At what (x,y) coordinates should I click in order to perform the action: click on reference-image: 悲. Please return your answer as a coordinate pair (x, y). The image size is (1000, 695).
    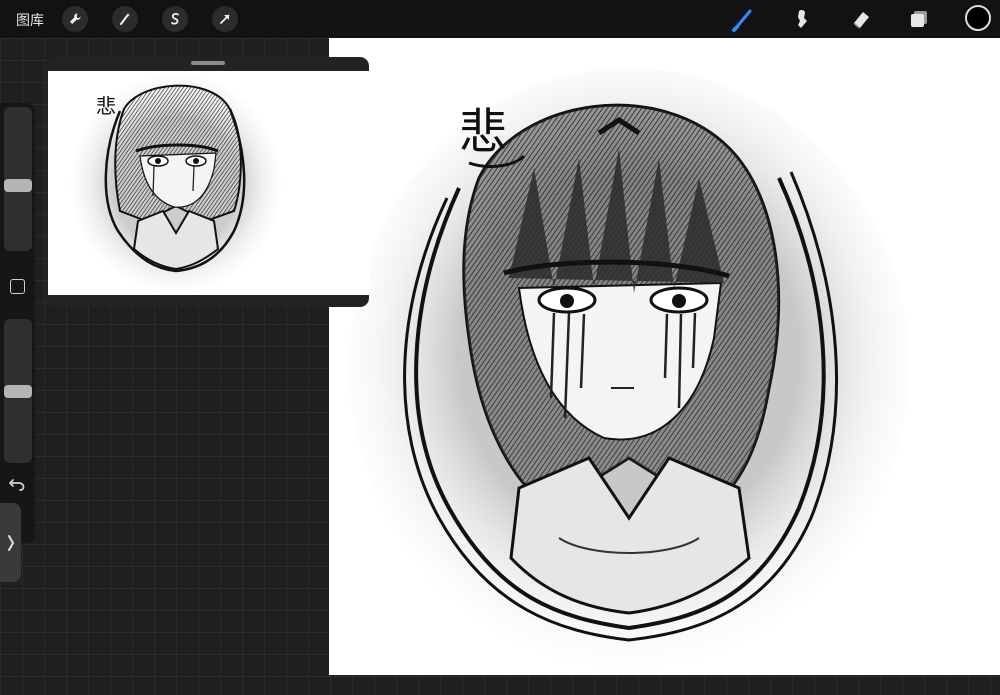
    Looking at the image, I should click on (208, 183).